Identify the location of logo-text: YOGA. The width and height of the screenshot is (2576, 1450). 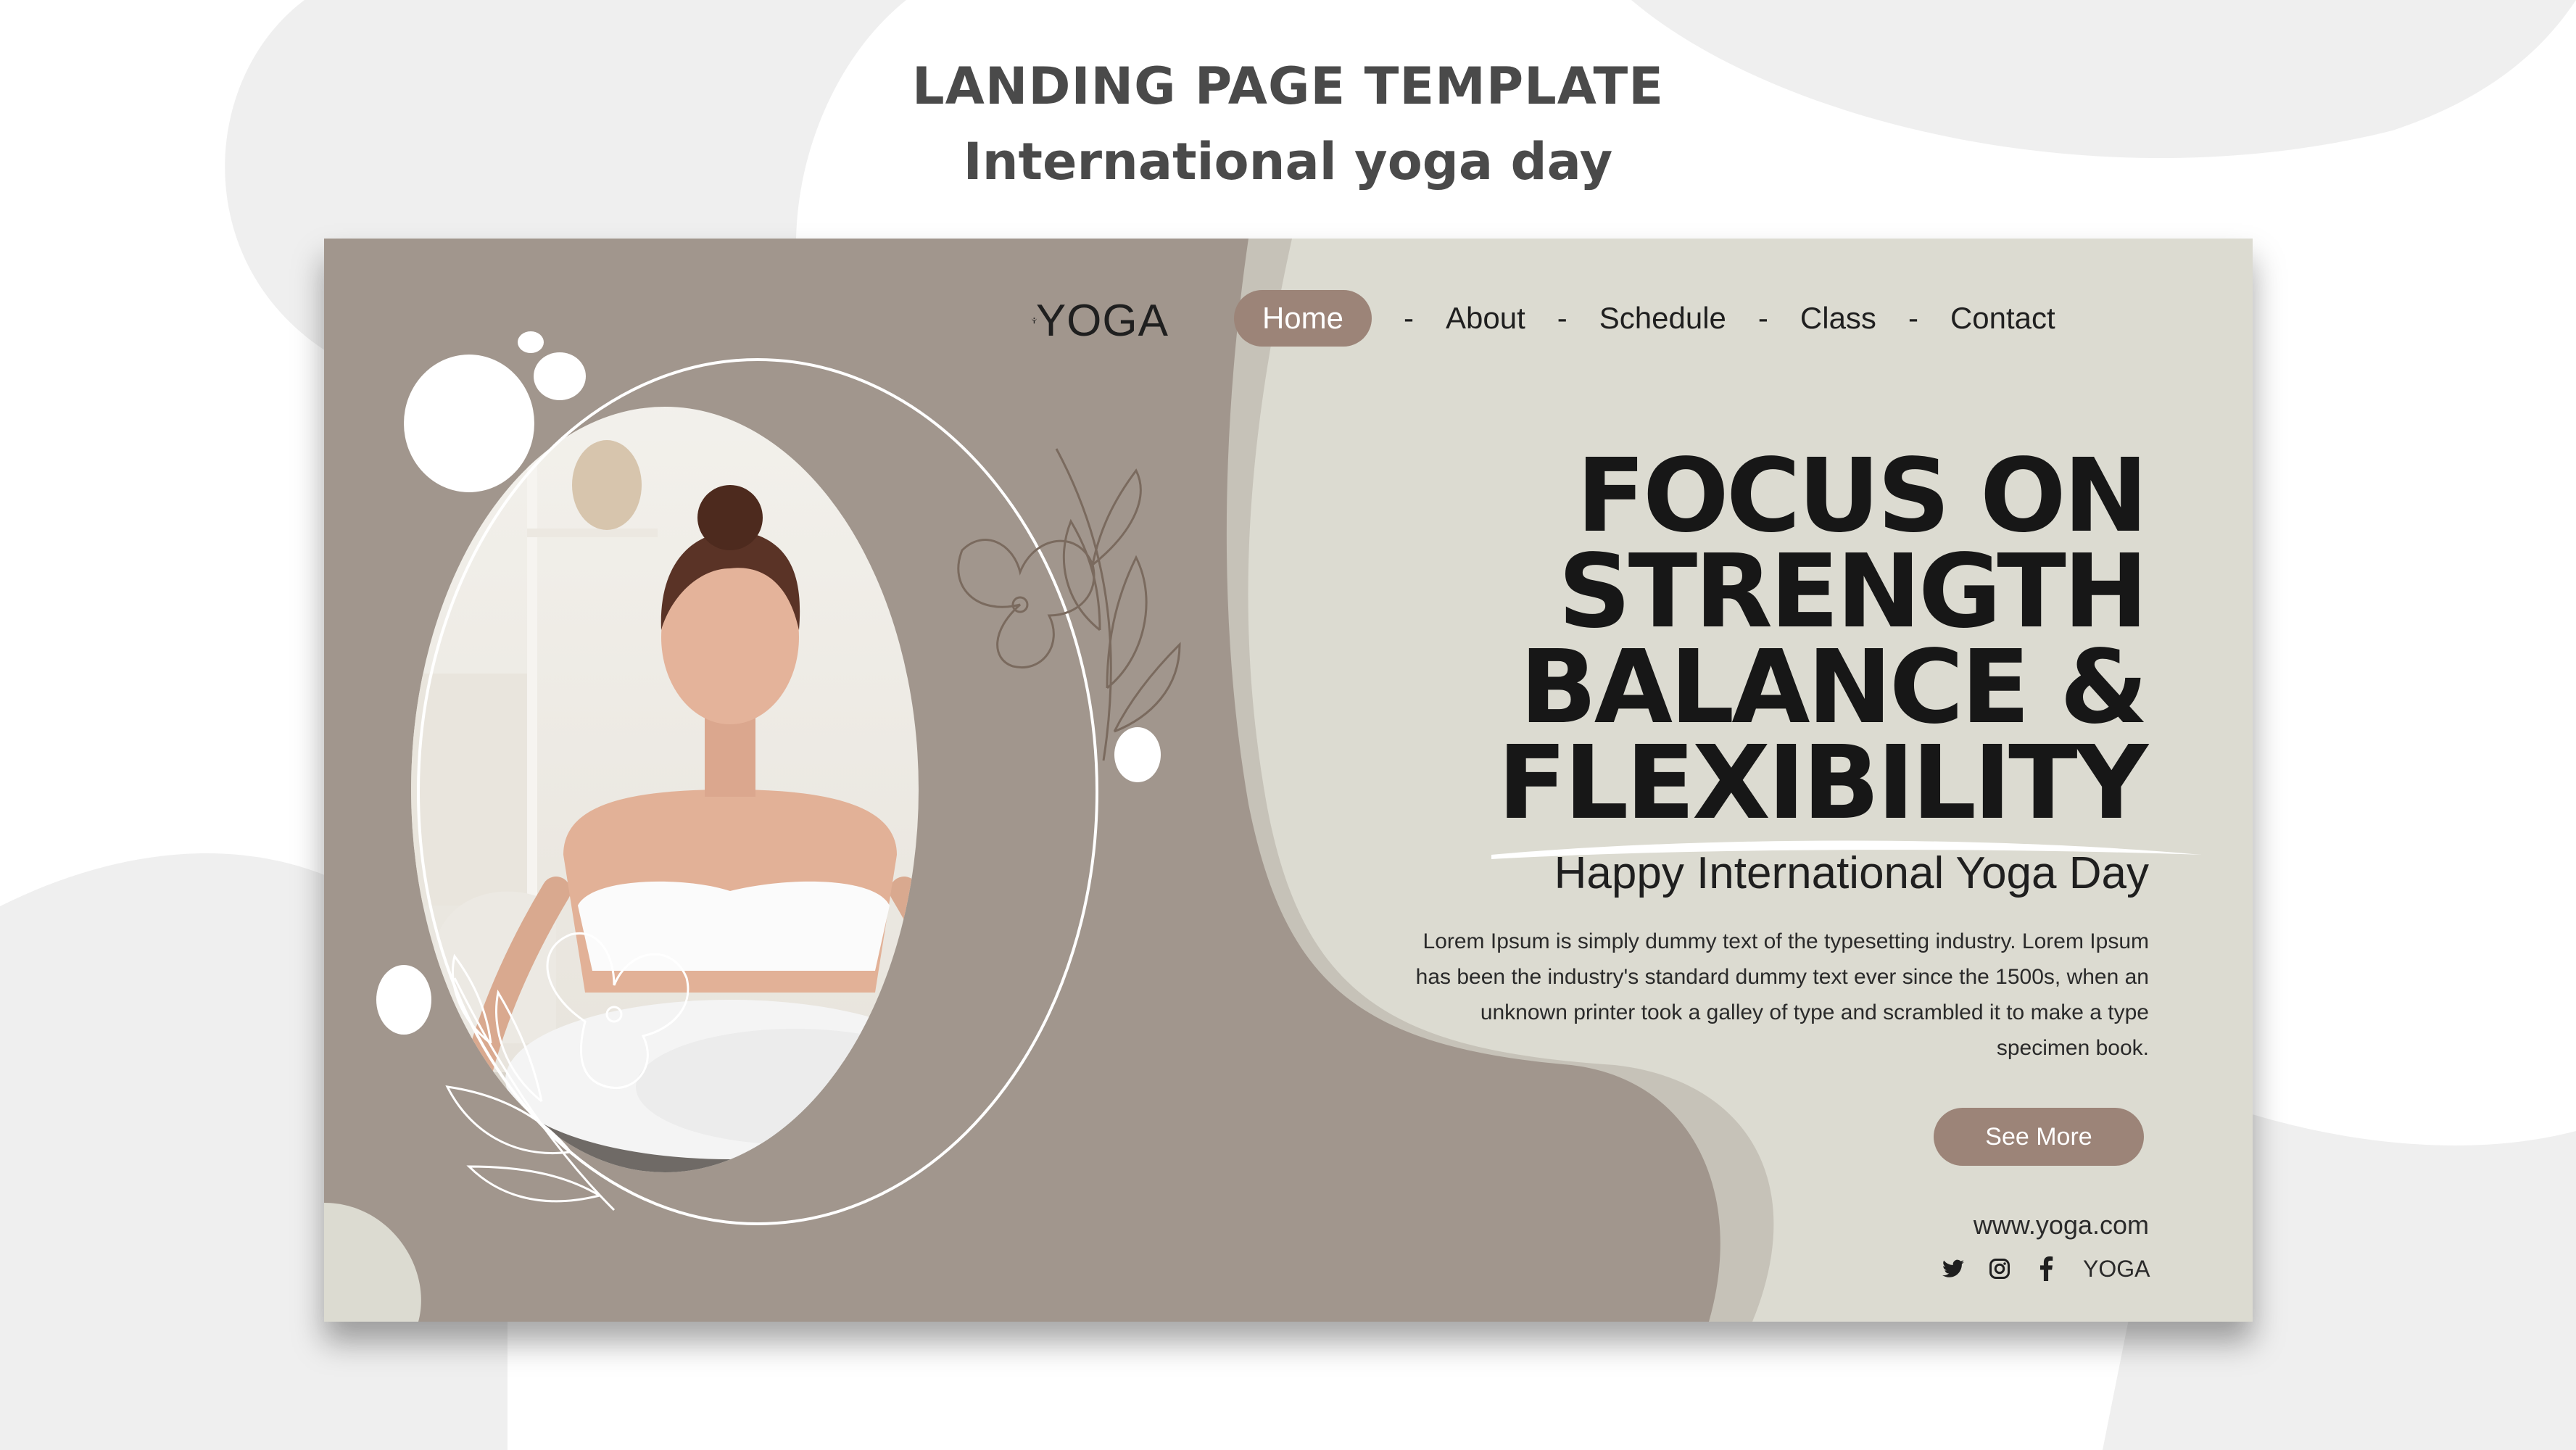
(1102, 320).